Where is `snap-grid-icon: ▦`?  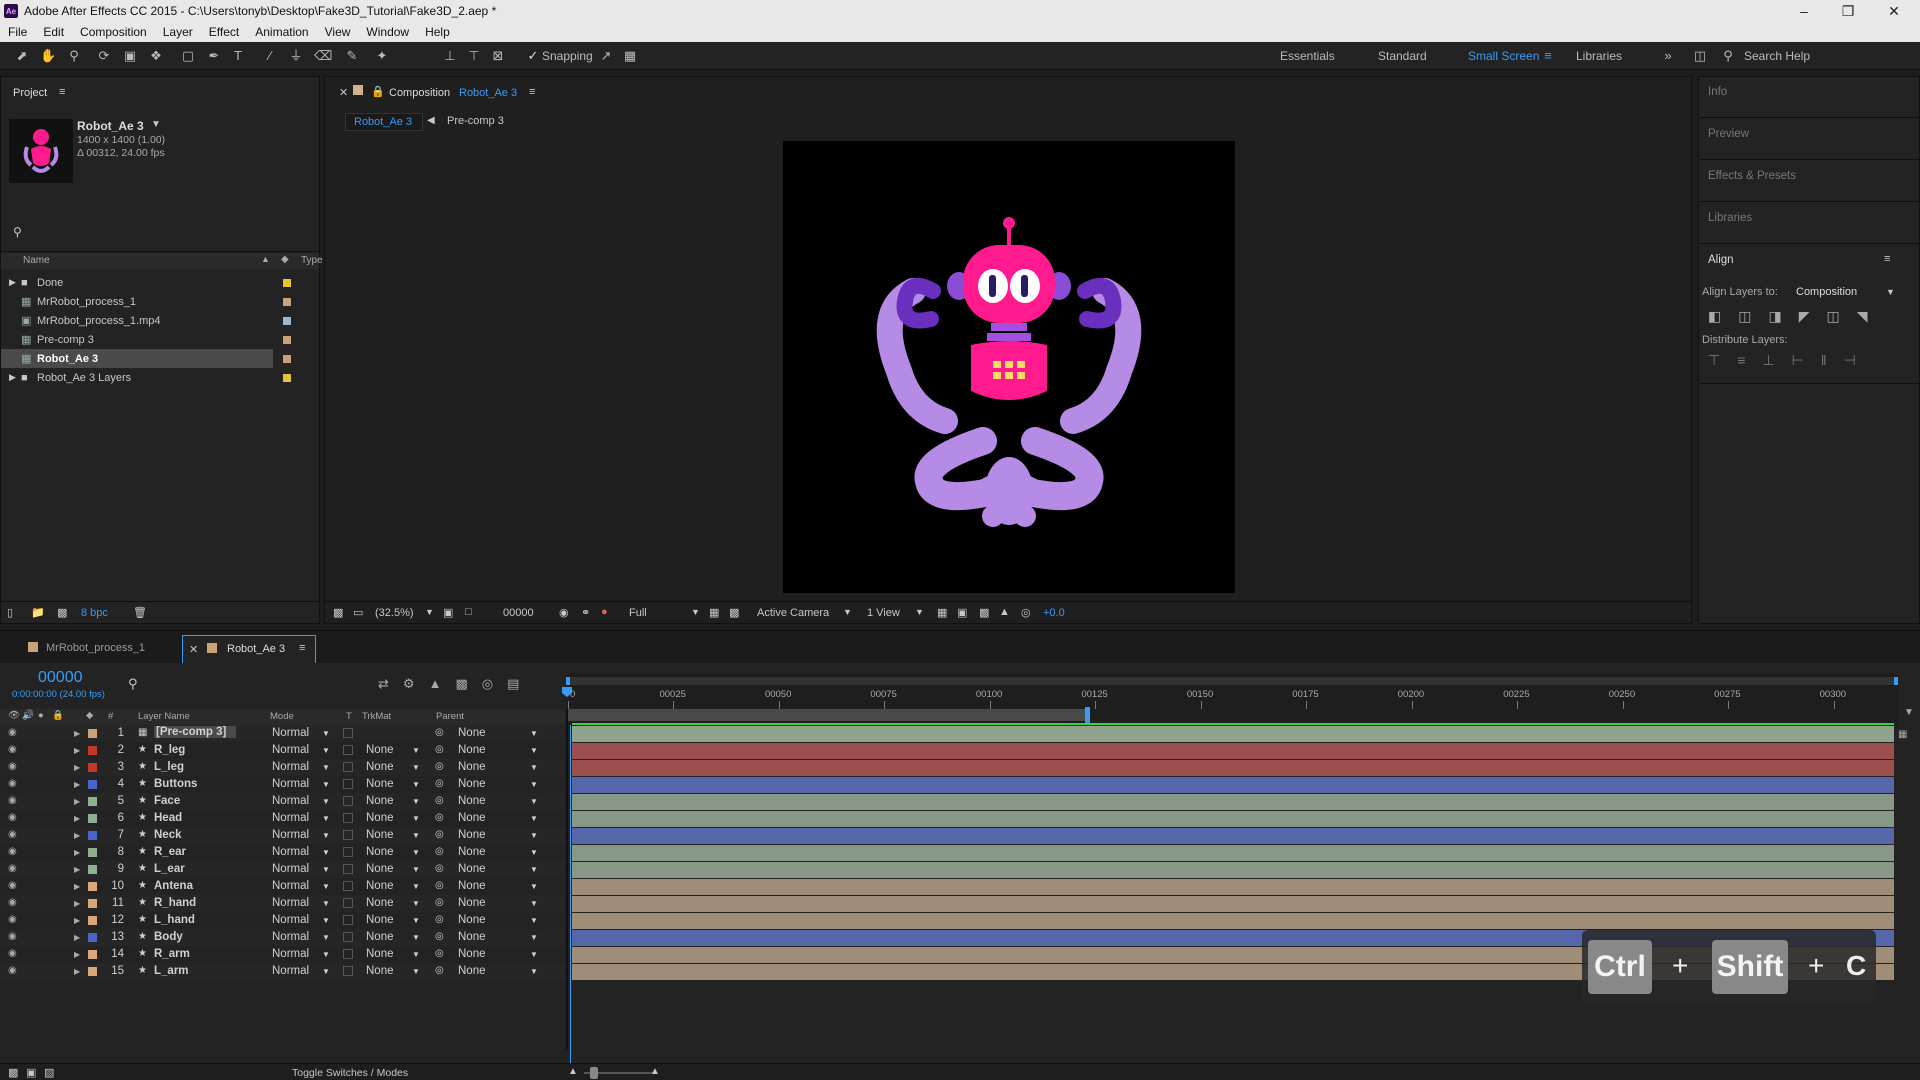 snap-grid-icon: ▦ is located at coordinates (630, 56).